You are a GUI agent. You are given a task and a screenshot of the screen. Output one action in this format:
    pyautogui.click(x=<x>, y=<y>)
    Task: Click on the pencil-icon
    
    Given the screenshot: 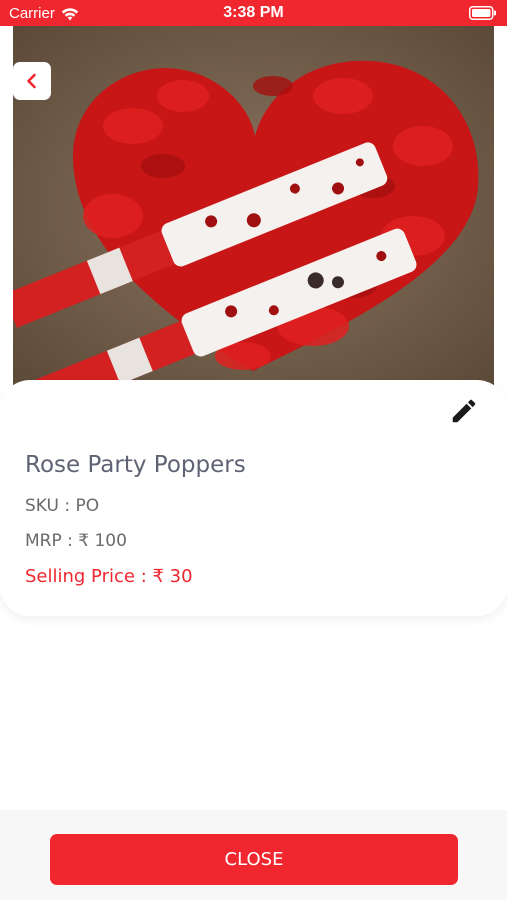 What is the action you would take?
    pyautogui.click(x=464, y=411)
    